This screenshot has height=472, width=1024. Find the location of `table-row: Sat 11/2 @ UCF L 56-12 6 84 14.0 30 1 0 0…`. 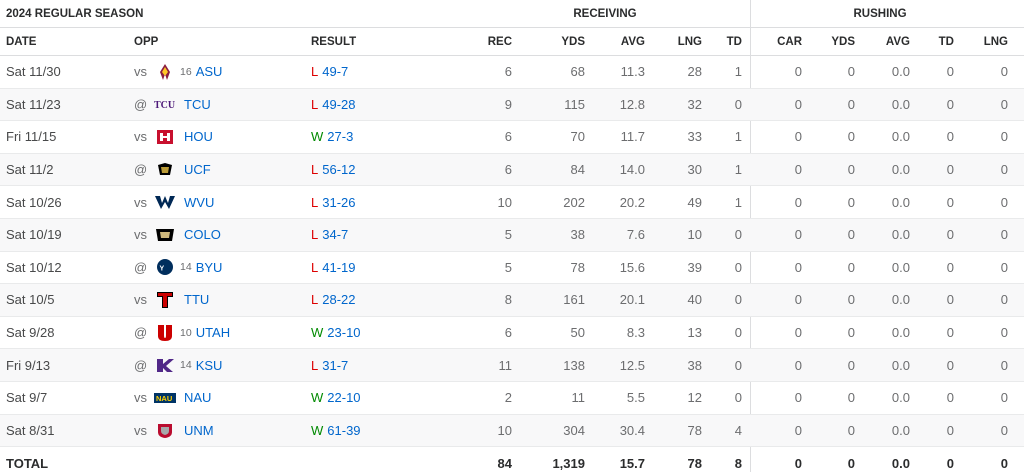

table-row: Sat 11/2 @ UCF L 56-12 6 84 14.0 30 1 0 0… is located at coordinates (512, 170).